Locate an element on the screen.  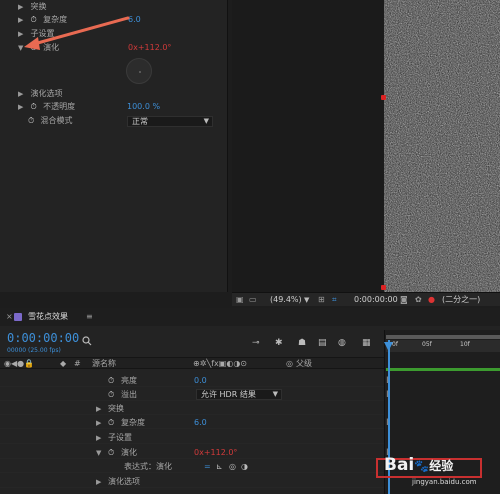
timeline-timecode: 0:00:00:00 is located at coordinates (43, 338).